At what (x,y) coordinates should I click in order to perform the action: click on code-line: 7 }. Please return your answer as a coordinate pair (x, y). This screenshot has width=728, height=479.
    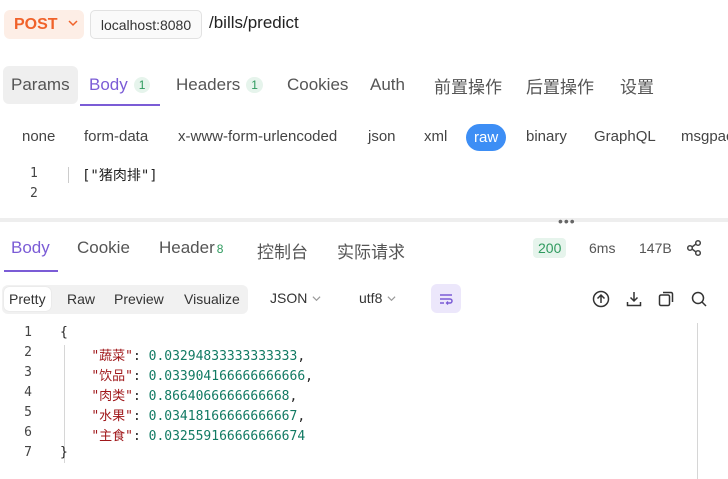
    Looking at the image, I should click on (350, 455).